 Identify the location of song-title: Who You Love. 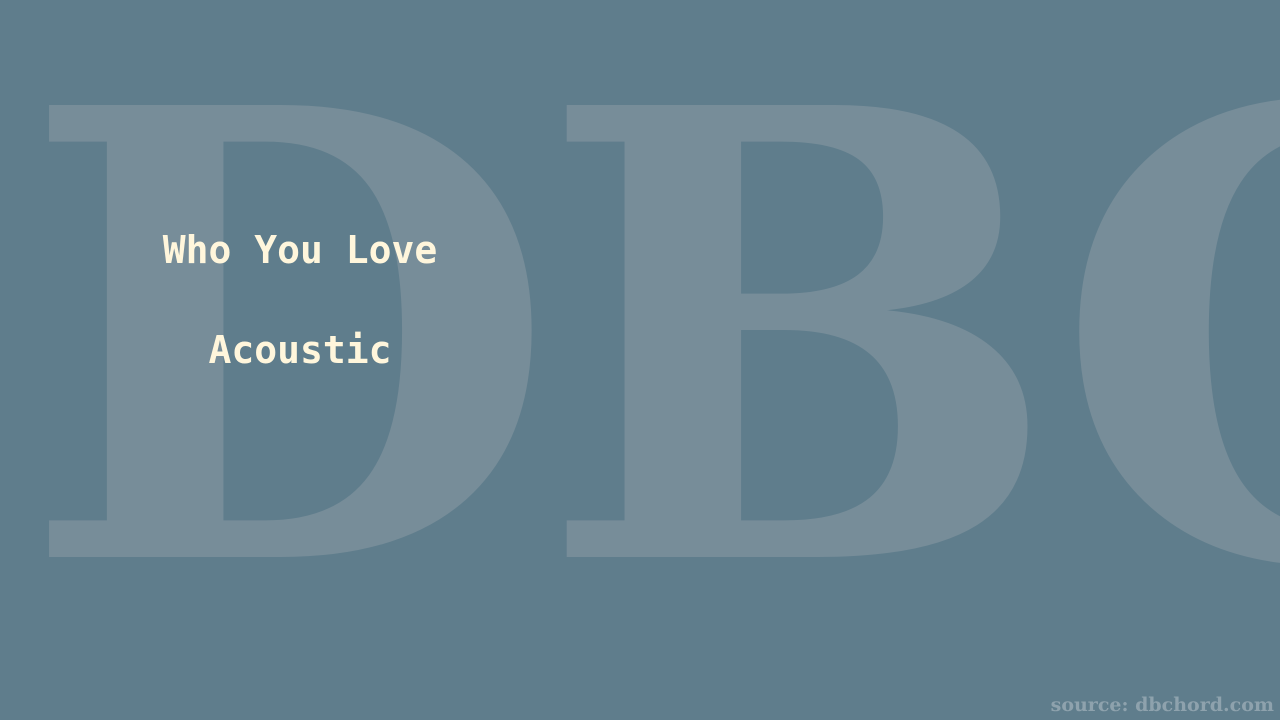
(300, 250).